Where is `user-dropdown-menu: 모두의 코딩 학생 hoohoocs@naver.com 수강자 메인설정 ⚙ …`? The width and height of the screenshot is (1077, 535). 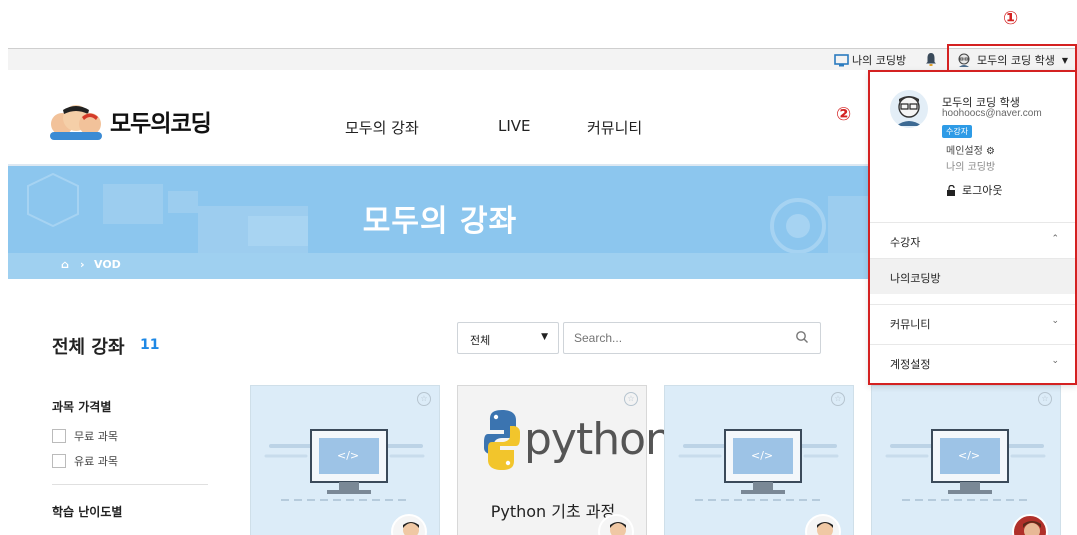 user-dropdown-menu: 모두의 코딩 학생 hoohoocs@naver.com 수강자 메인설정 ⚙ … is located at coordinates (972, 227).